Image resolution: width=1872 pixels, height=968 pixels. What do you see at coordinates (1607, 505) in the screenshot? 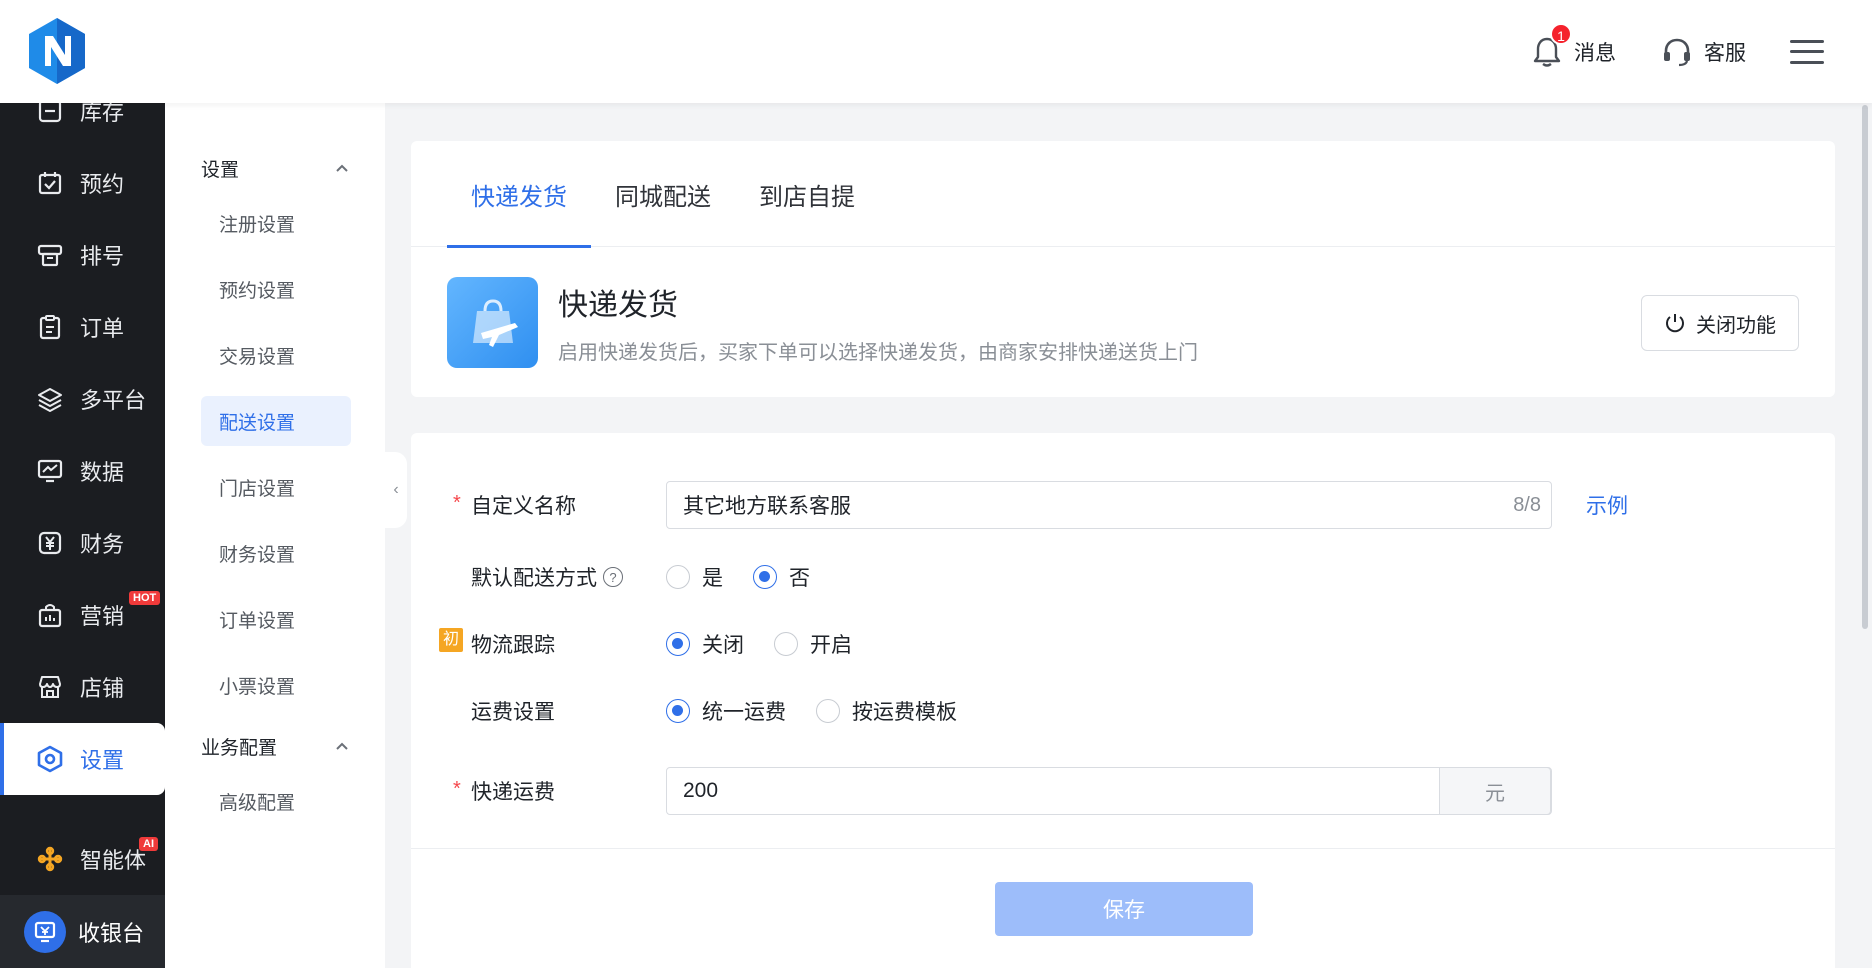
I see `example-link: 示例` at bounding box center [1607, 505].